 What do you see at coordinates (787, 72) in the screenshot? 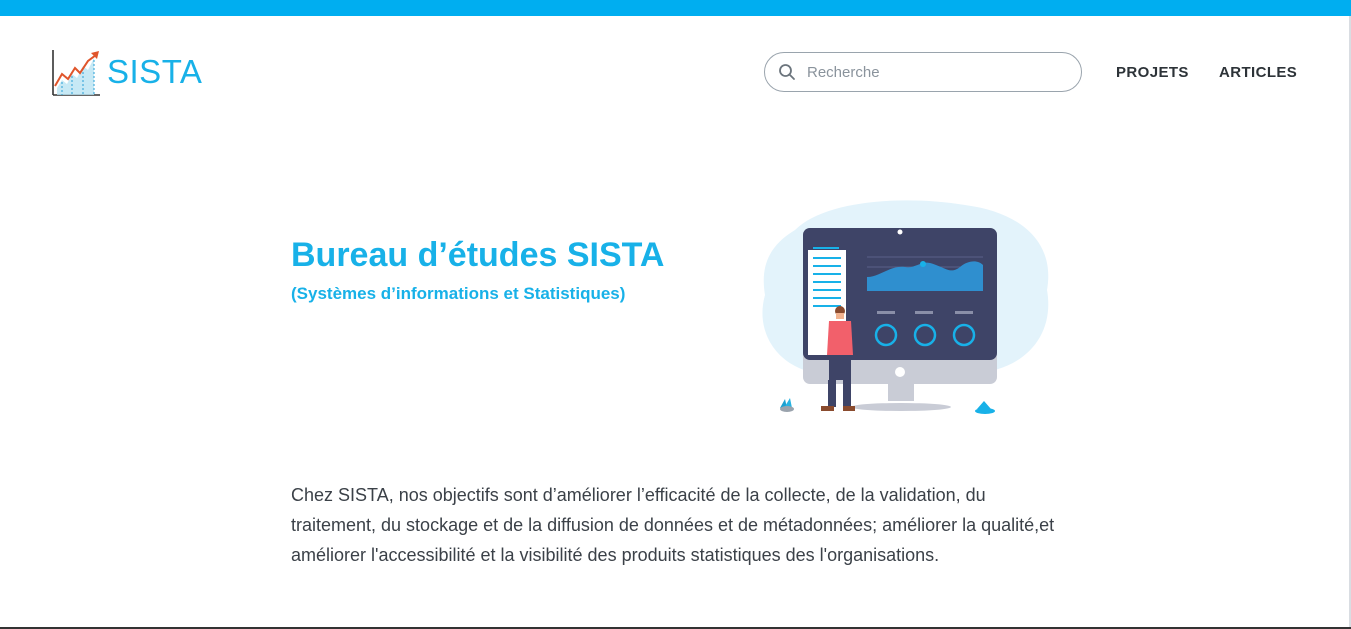
I see `search-icon` at bounding box center [787, 72].